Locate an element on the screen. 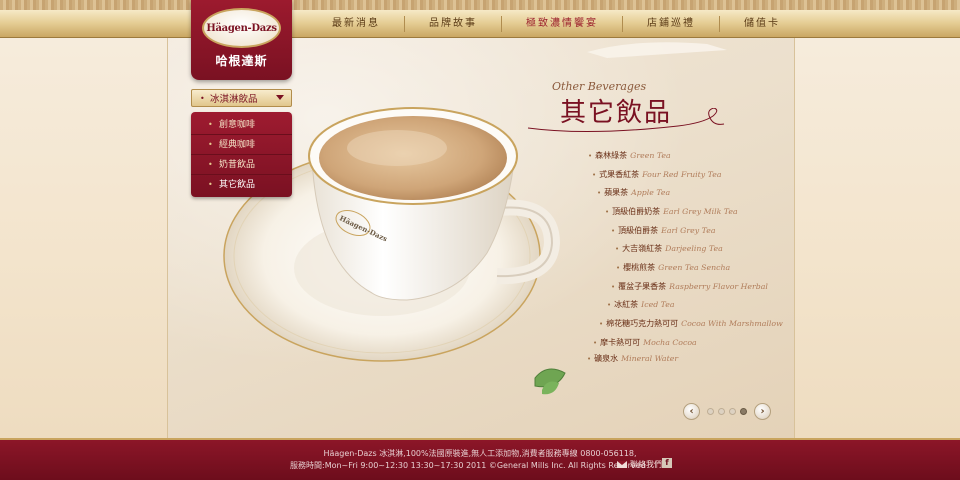  beverage-item: • 頂級伯爵茶 Earl Grey Tea is located at coordinates (663, 230).